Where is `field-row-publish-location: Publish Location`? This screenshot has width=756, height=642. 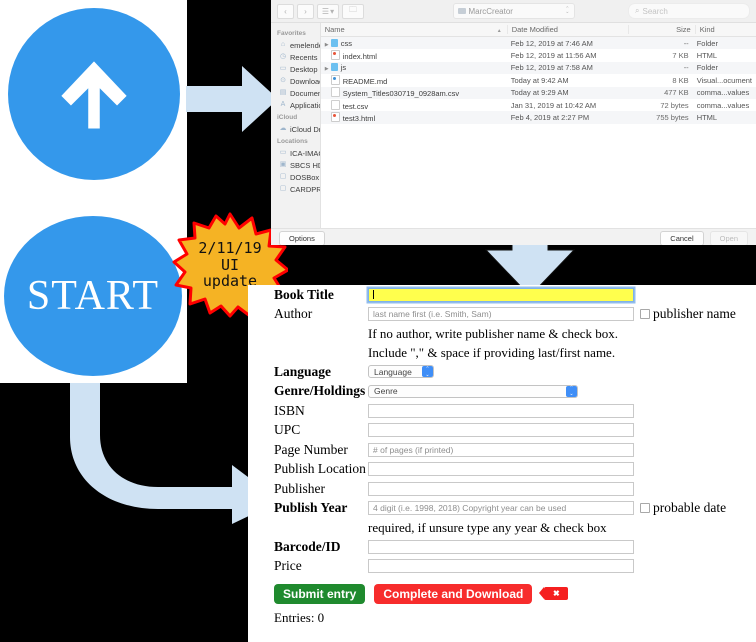 field-row-publish-location: Publish Location is located at coordinates (502, 470).